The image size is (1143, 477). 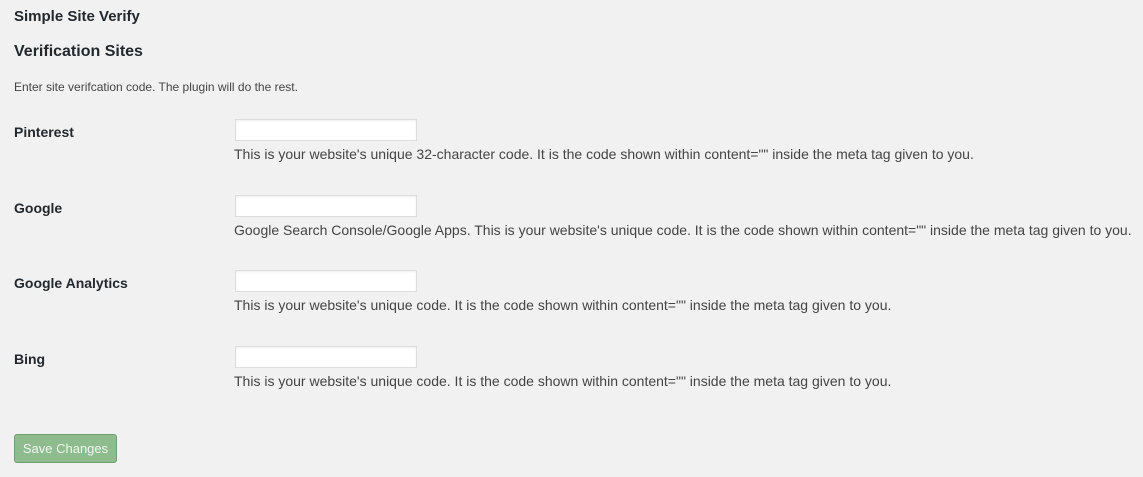 What do you see at coordinates (326, 206) in the screenshot?
I see `google-code-input` at bounding box center [326, 206].